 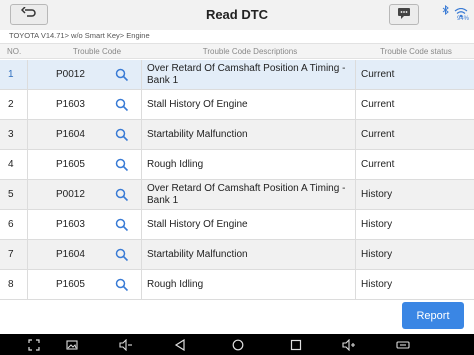 I want to click on row-number: 3, so click(x=11, y=134).